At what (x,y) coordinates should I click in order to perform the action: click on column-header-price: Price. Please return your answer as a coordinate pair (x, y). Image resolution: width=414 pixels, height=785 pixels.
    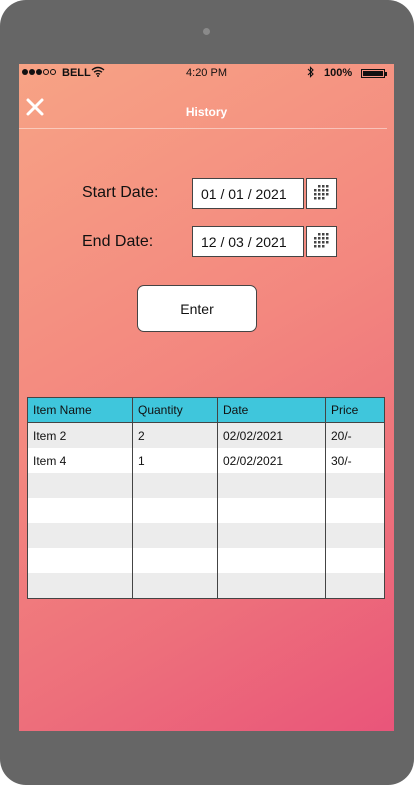
    Looking at the image, I should click on (355, 410).